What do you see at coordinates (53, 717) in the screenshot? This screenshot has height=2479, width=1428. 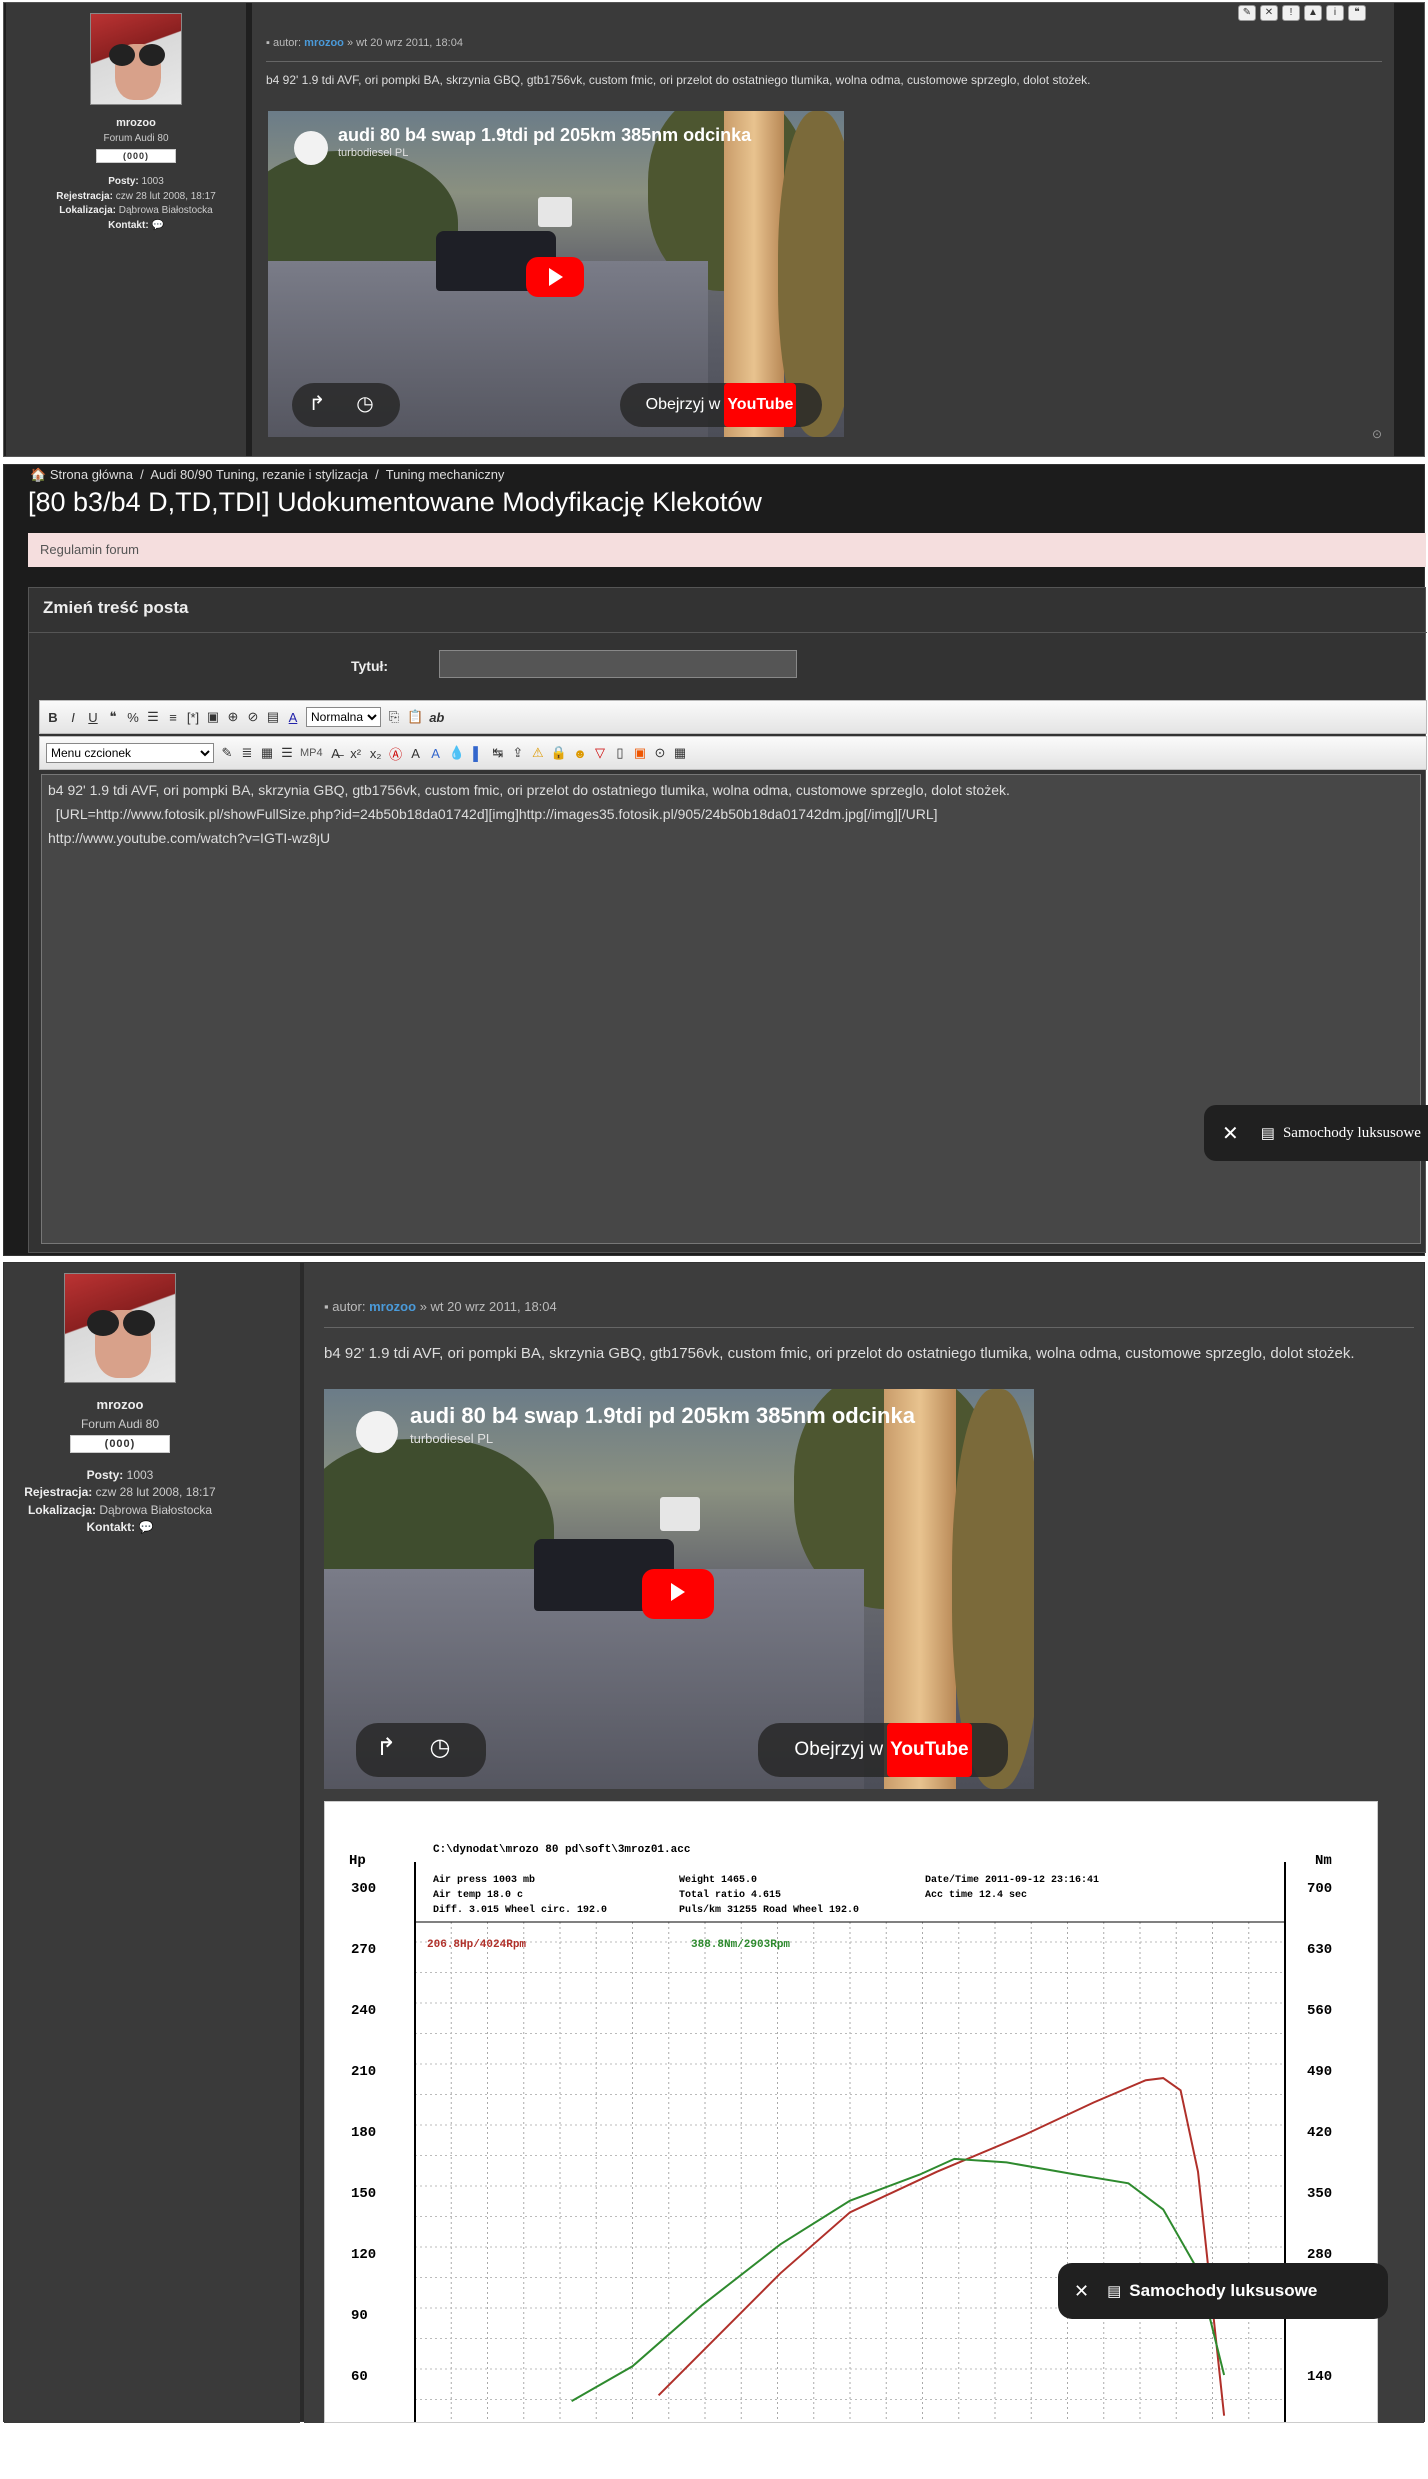 I see `bold-icon: B` at bounding box center [53, 717].